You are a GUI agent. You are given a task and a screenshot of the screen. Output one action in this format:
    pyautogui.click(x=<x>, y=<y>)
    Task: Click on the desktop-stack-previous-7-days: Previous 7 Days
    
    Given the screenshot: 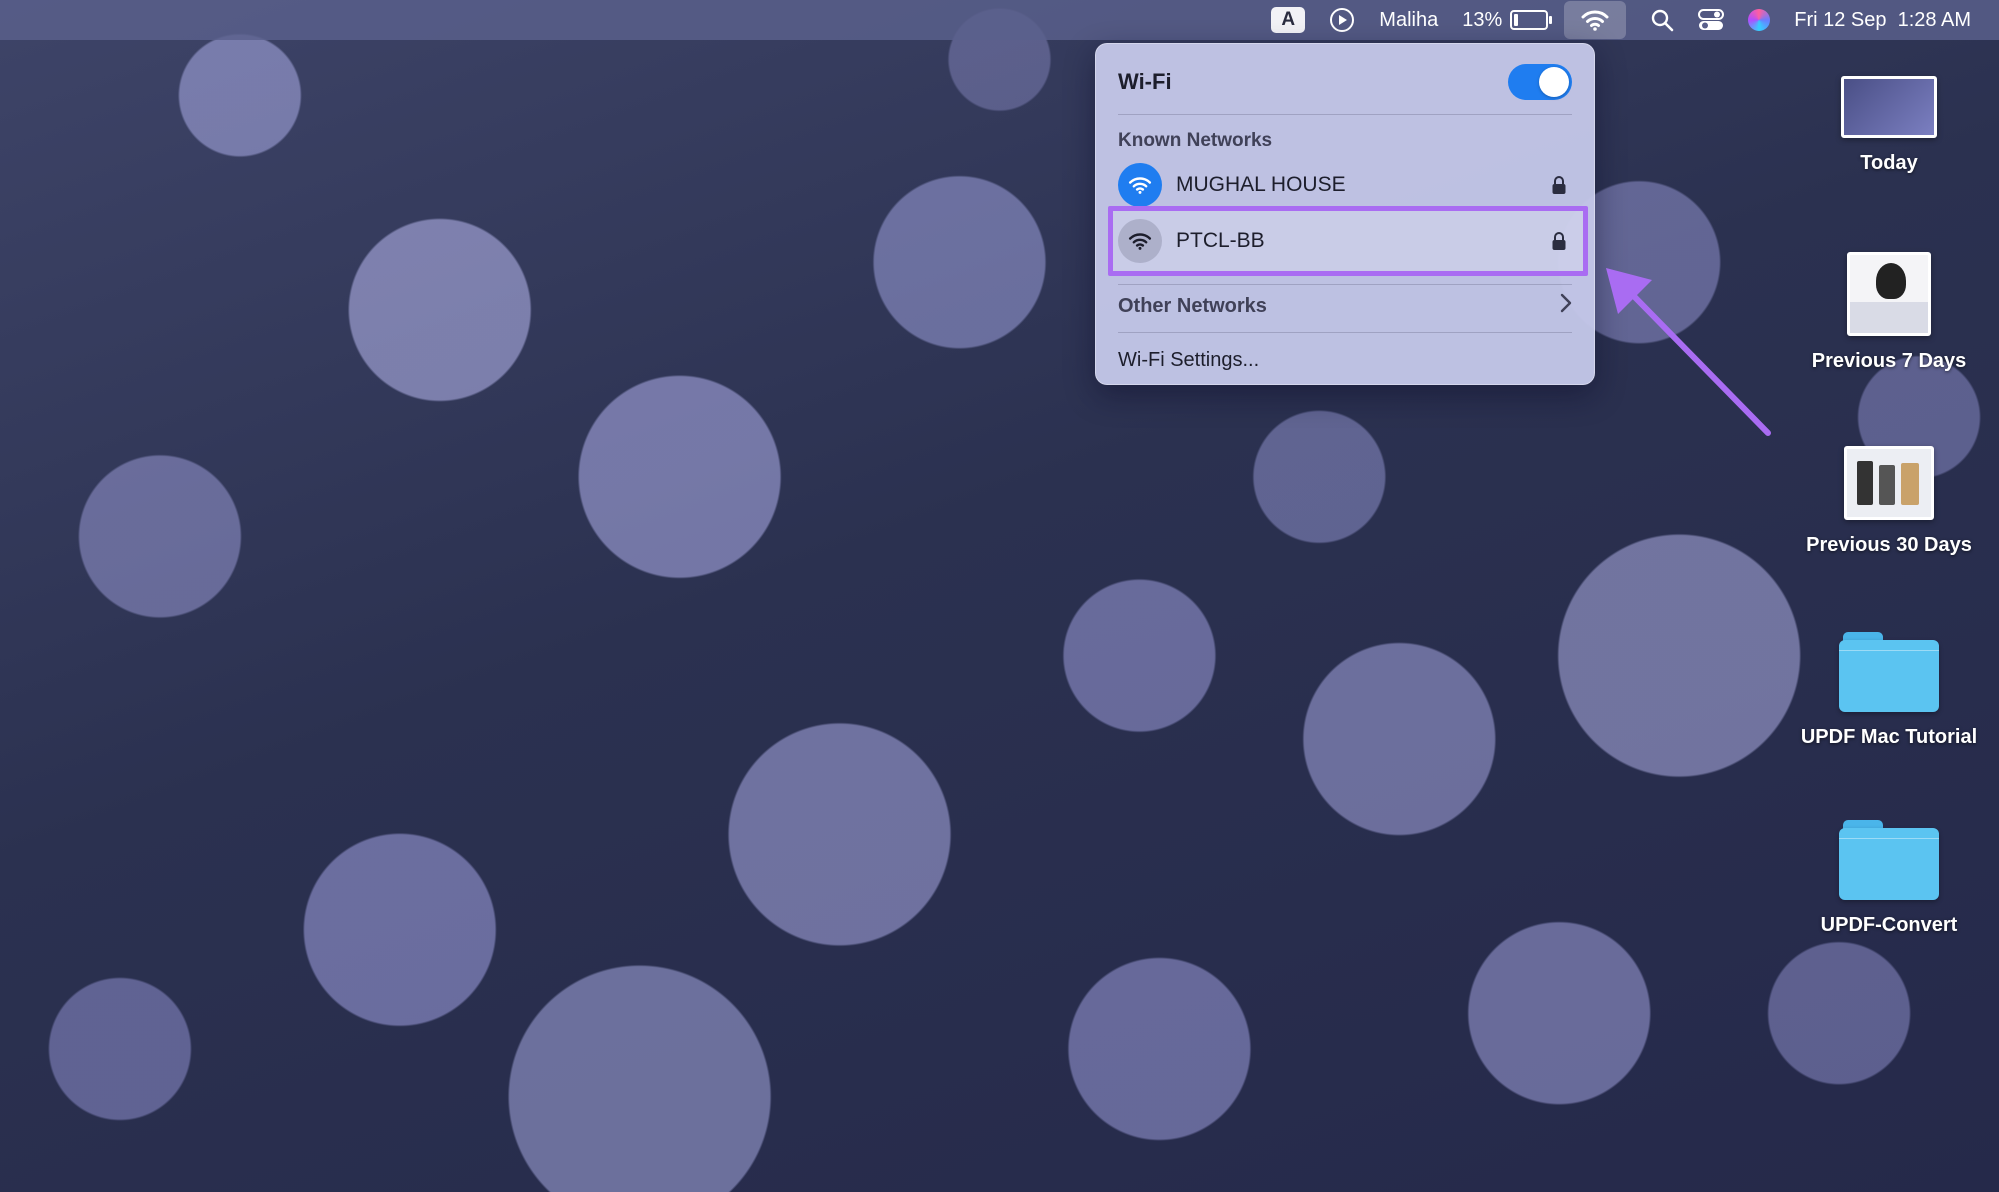 What is the action you would take?
    pyautogui.click(x=1889, y=312)
    